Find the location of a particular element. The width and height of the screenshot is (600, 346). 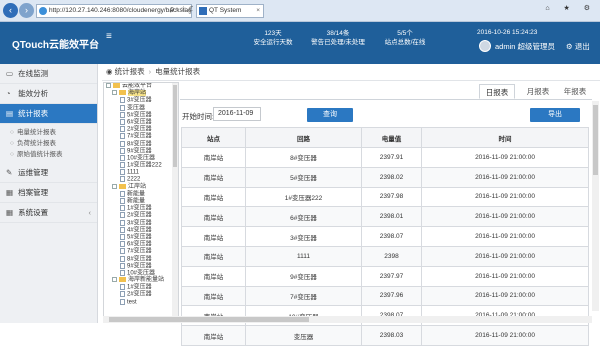

current-datetime: 2016-10-26 15:24:23 is located at coordinates (507, 32).